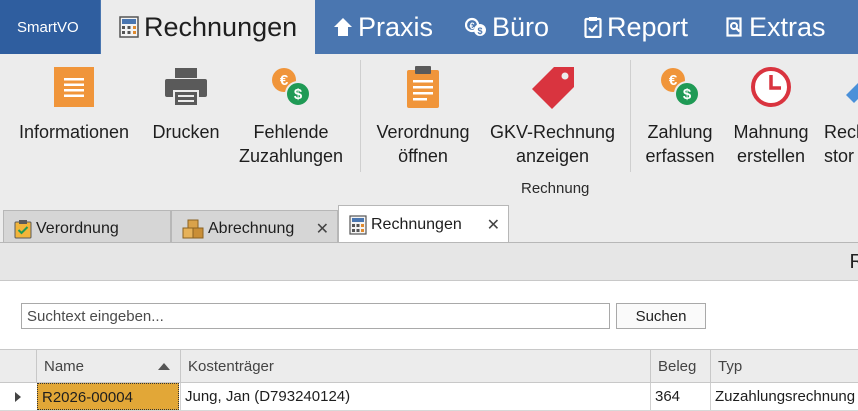  Describe the element at coordinates (552, 116) in the screenshot. I see `gkv-rechnung-anzeigen-button: GKV-Rechnung anzeigen` at that location.